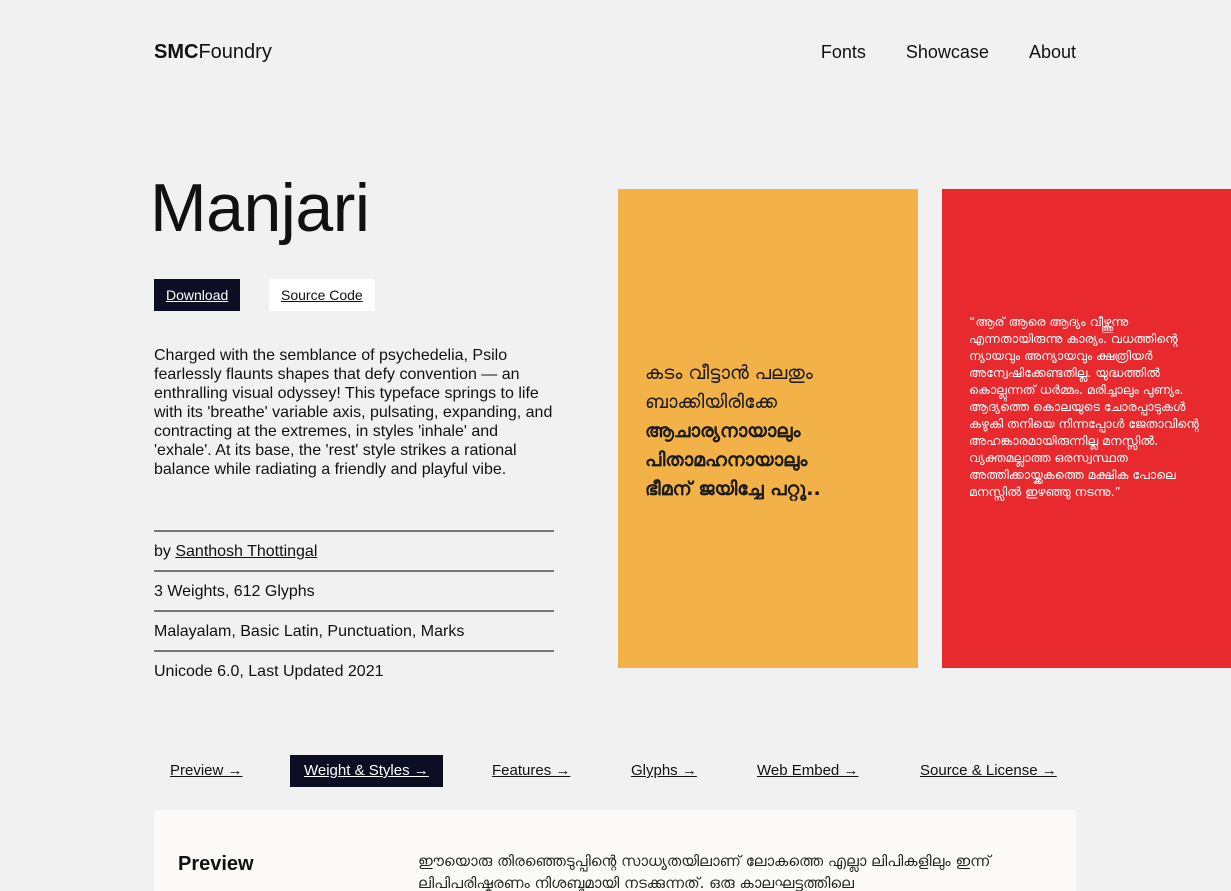  Describe the element at coordinates (322, 295) in the screenshot. I see `source-code-button: Source Code` at that location.